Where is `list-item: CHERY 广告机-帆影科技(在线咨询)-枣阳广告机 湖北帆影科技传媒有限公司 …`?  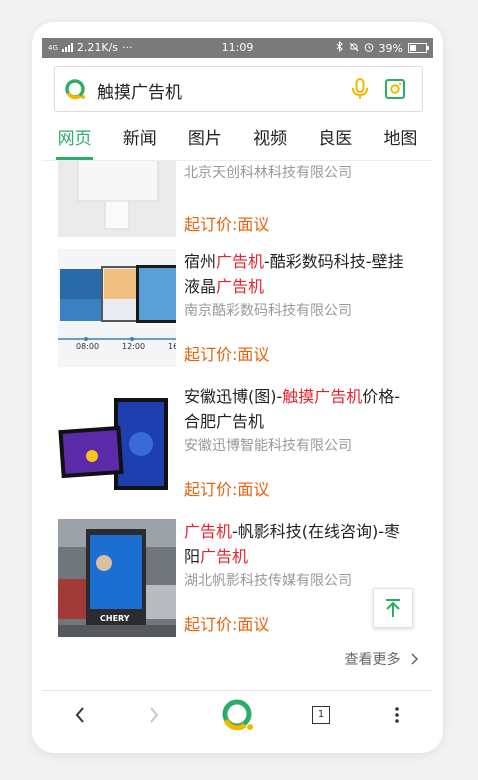 list-item: CHERY 广告机-帆影科技(在线咨询)-枣阳广告机 湖北帆影科技传媒有限公司 … is located at coordinates (240, 579).